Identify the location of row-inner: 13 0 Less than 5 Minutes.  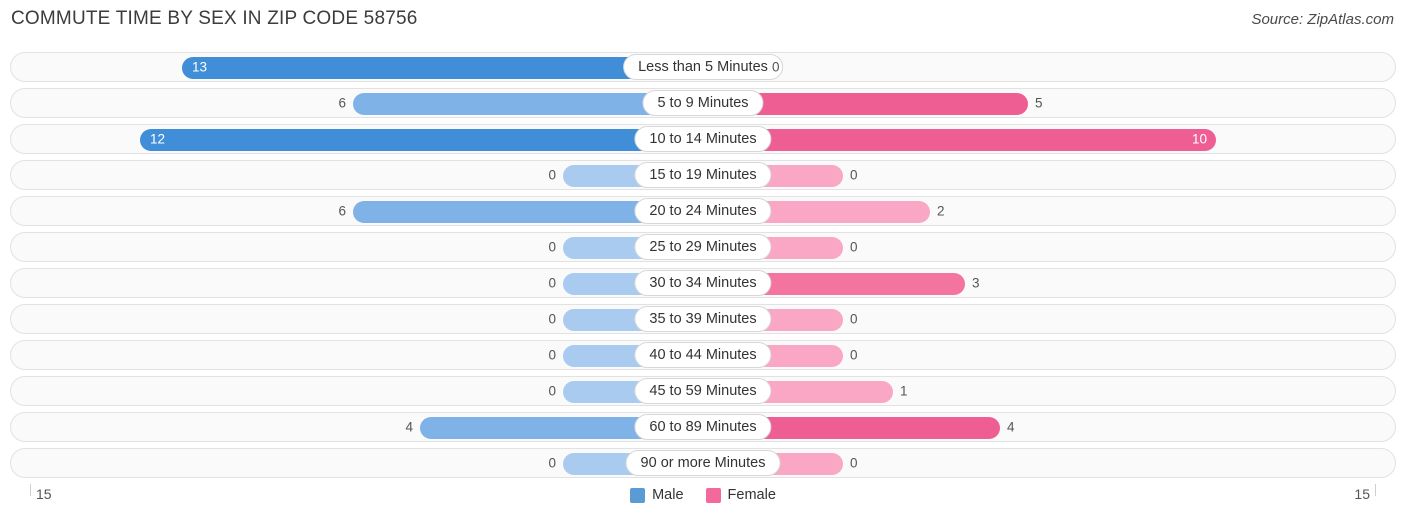
(703, 67).